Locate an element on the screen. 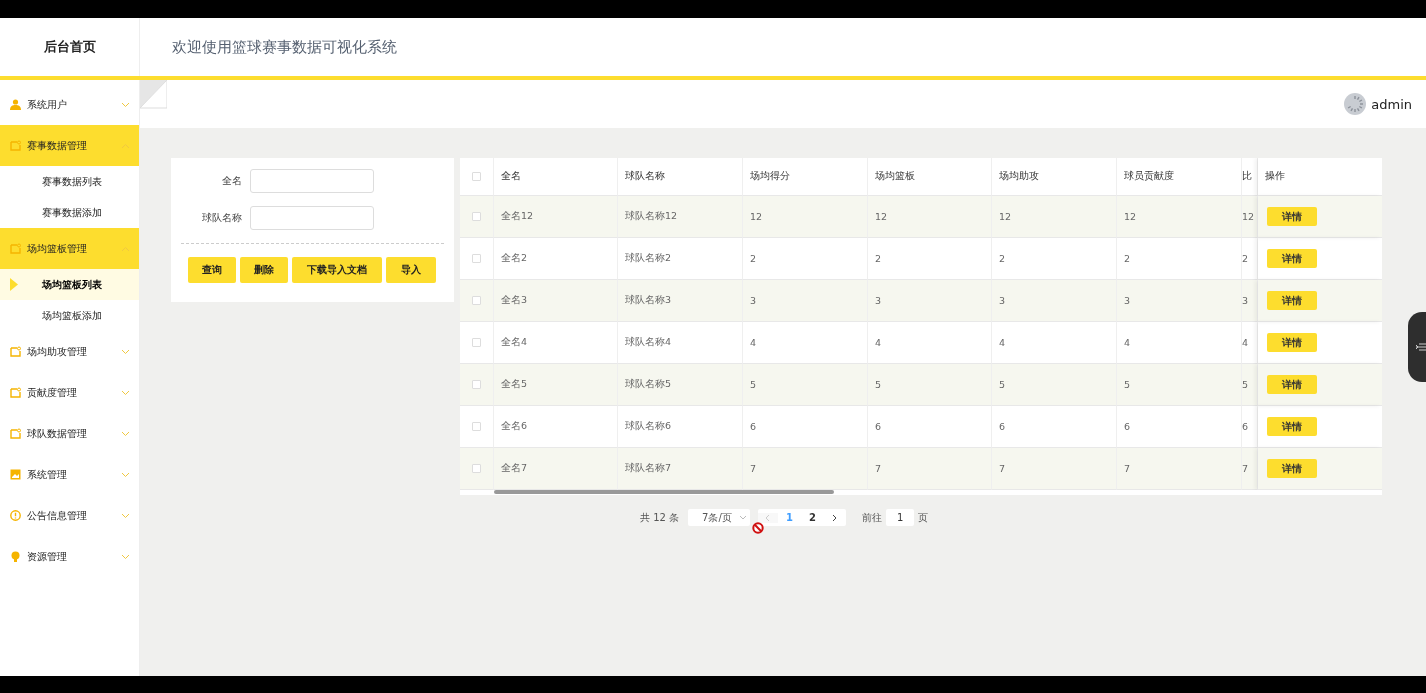 This screenshot has height=693, width=1426. column-header: 场均篮板 is located at coordinates (930, 177).